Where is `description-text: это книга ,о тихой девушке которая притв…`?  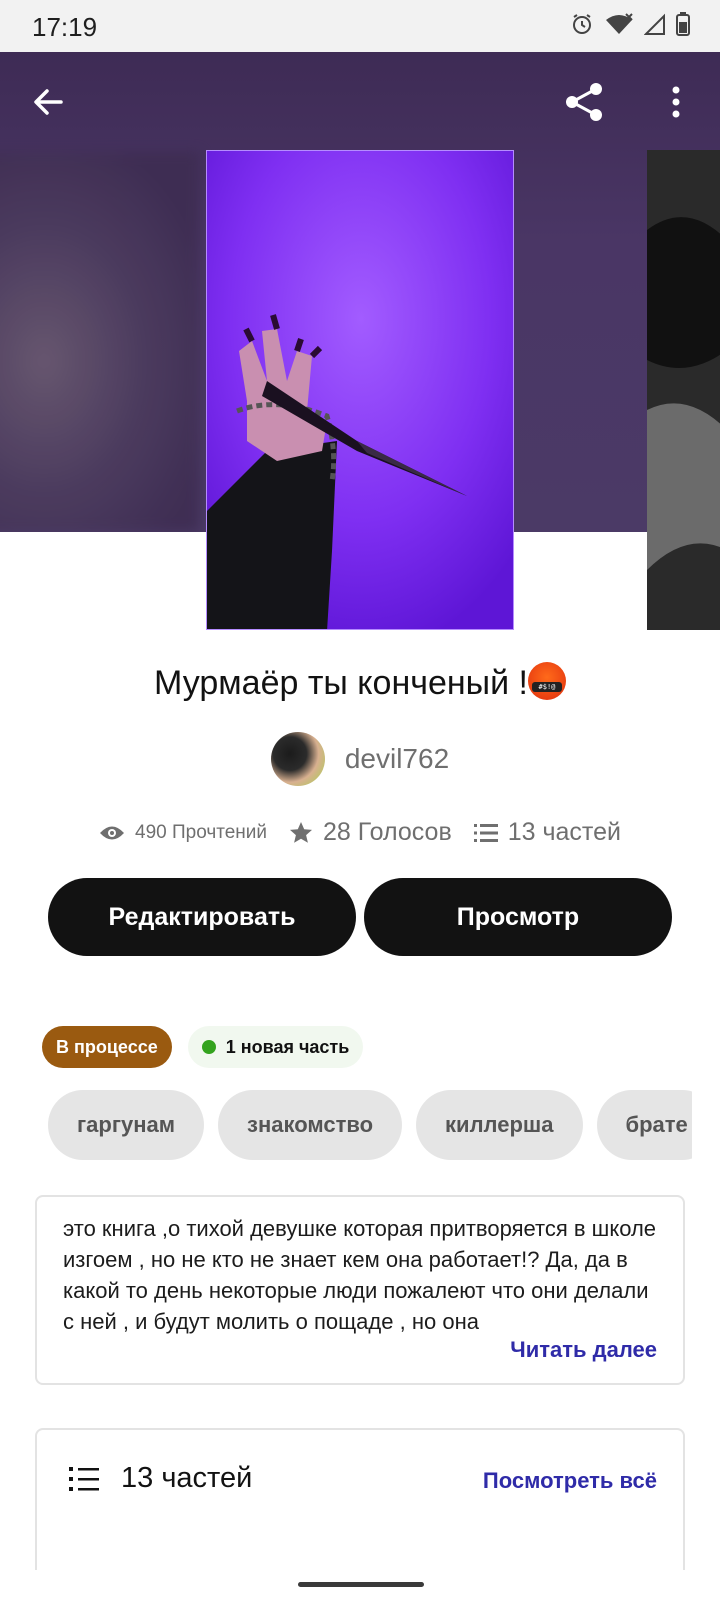
description-text: это книга ,о тихой девушке которая притв… is located at coordinates (360, 1275).